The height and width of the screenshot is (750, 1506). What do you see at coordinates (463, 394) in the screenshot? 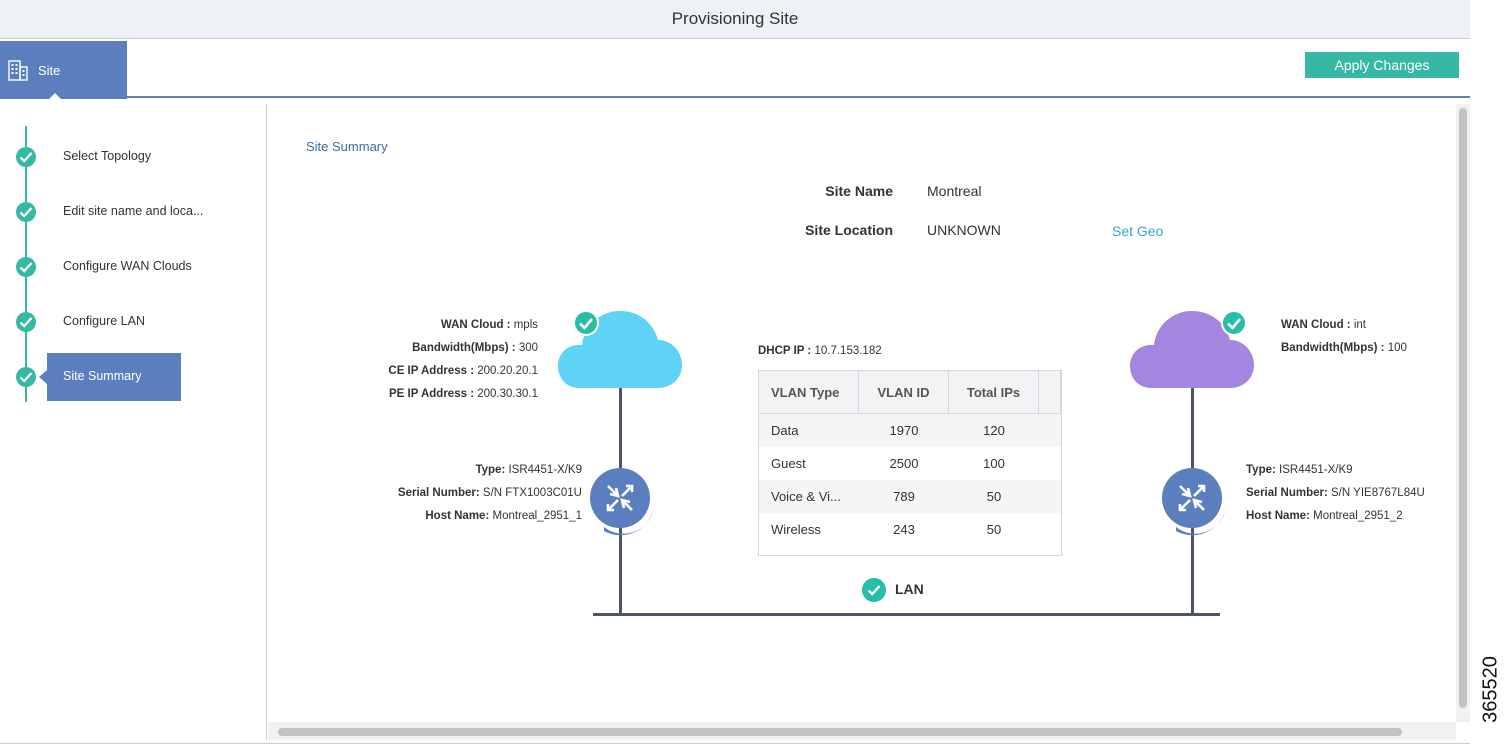
I see `pe-ip-row: PE IP Address : 200.30.30.1` at bounding box center [463, 394].